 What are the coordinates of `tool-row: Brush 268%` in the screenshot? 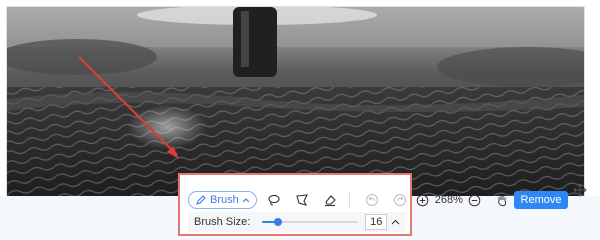 It's located at (350, 200).